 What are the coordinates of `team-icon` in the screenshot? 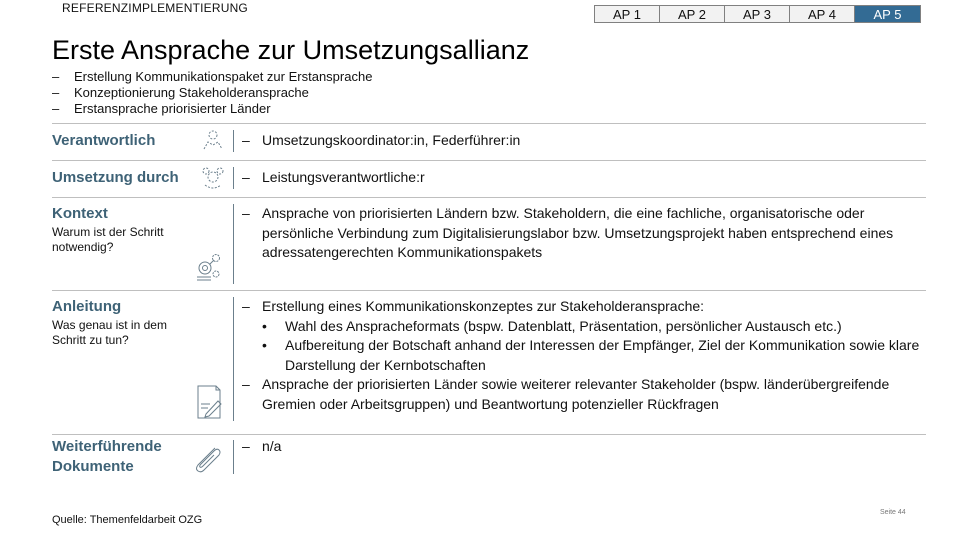 It's located at (213, 178).